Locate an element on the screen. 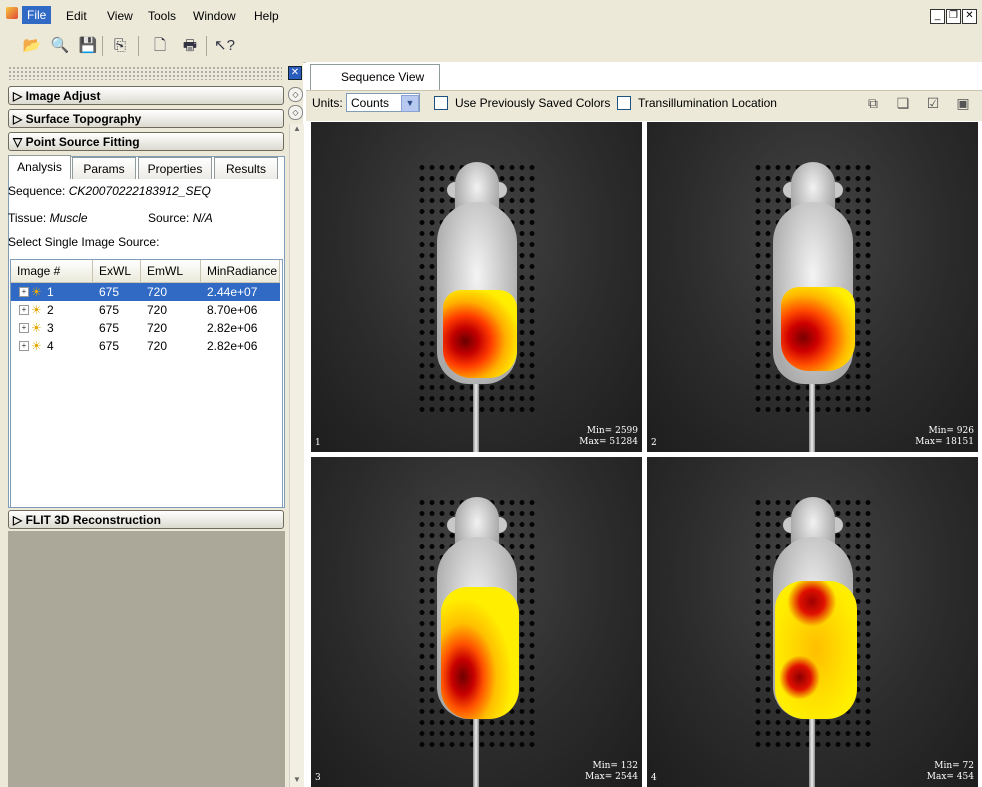 The width and height of the screenshot is (982, 787). image-frame-4: 4 Min= 72 Max= 454 is located at coordinates (812, 622).